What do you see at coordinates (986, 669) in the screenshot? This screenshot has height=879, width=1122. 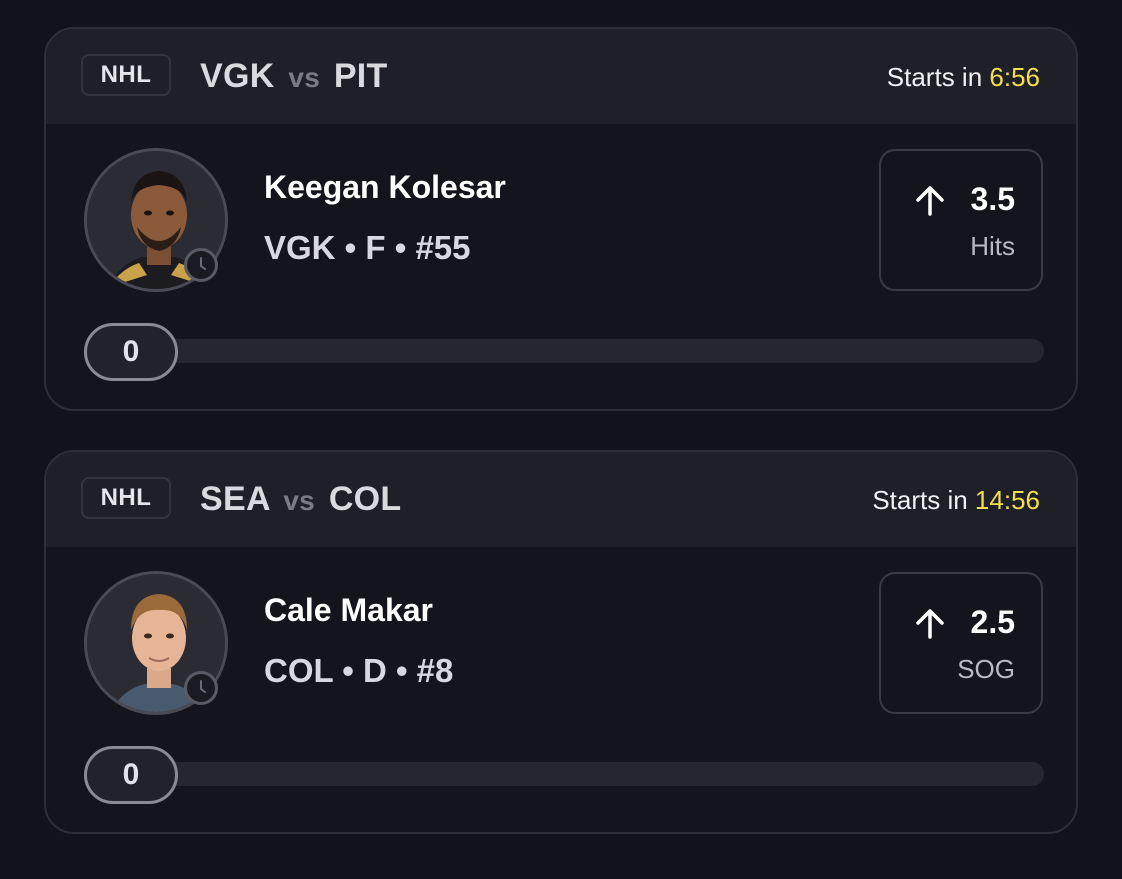 I see `prop-stat-label: SOG` at bounding box center [986, 669].